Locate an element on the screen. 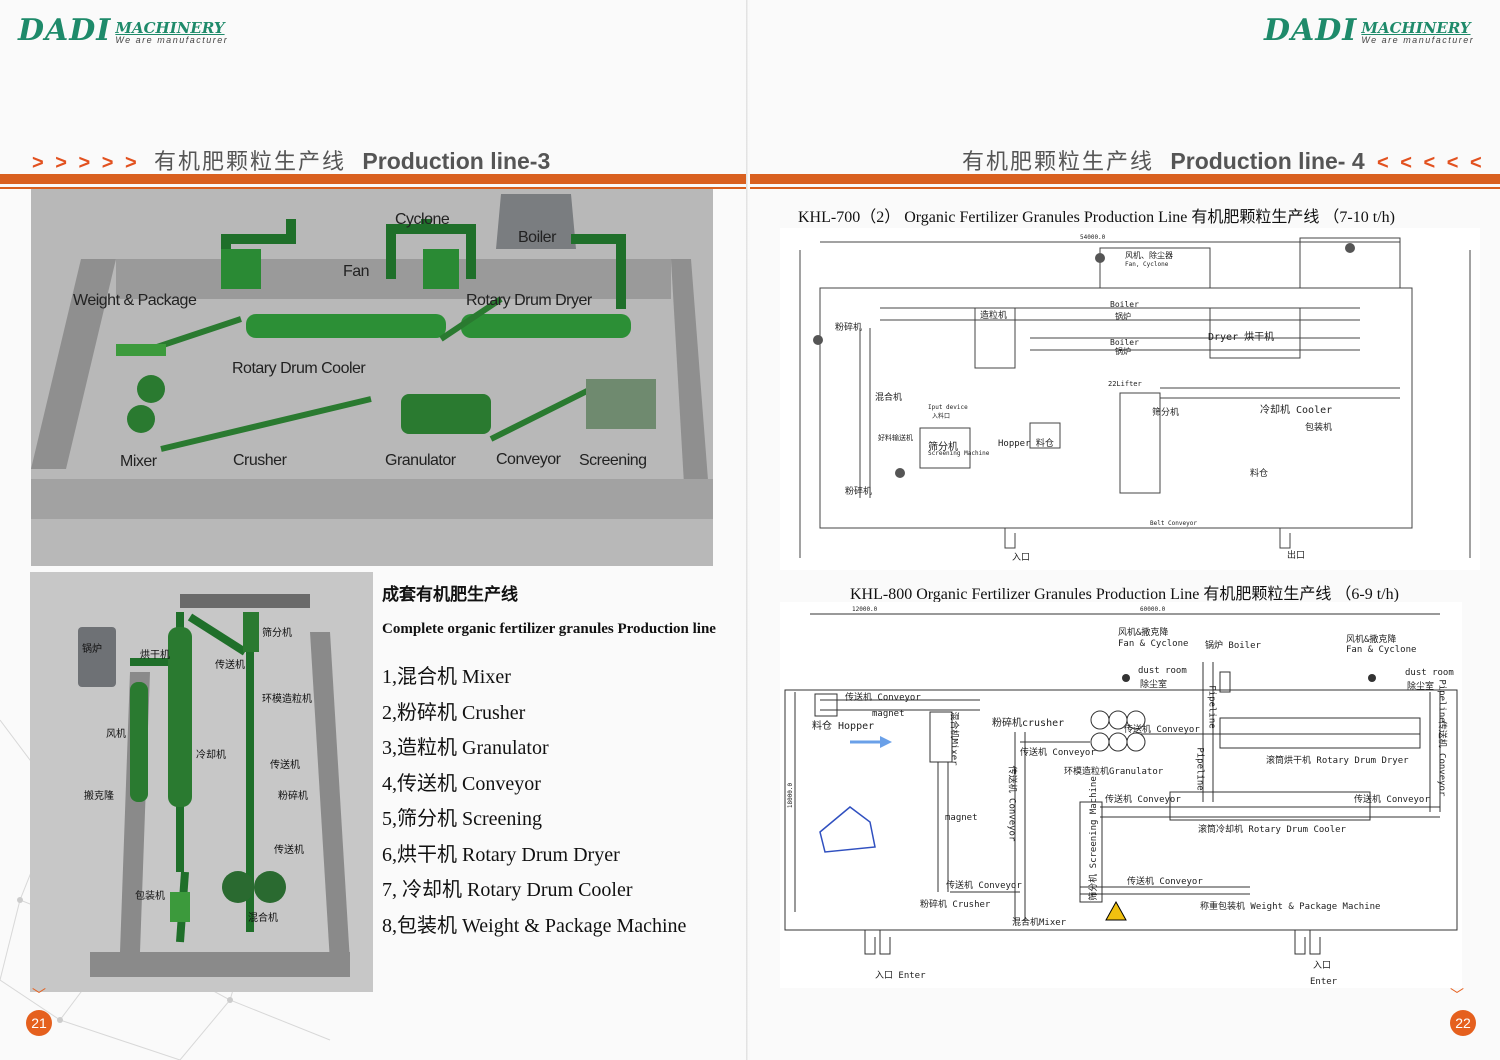  logo-brand: MACHINERY is located at coordinates (170, 28).